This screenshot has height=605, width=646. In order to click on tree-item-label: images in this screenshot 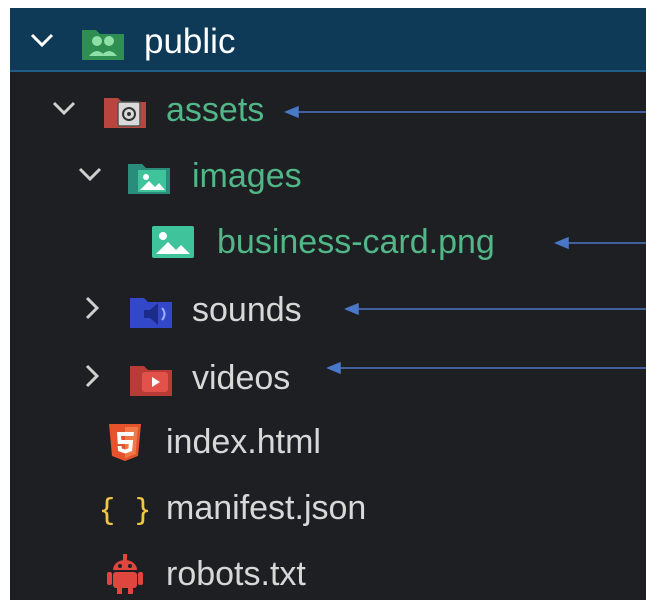, I will do `click(247, 176)`.